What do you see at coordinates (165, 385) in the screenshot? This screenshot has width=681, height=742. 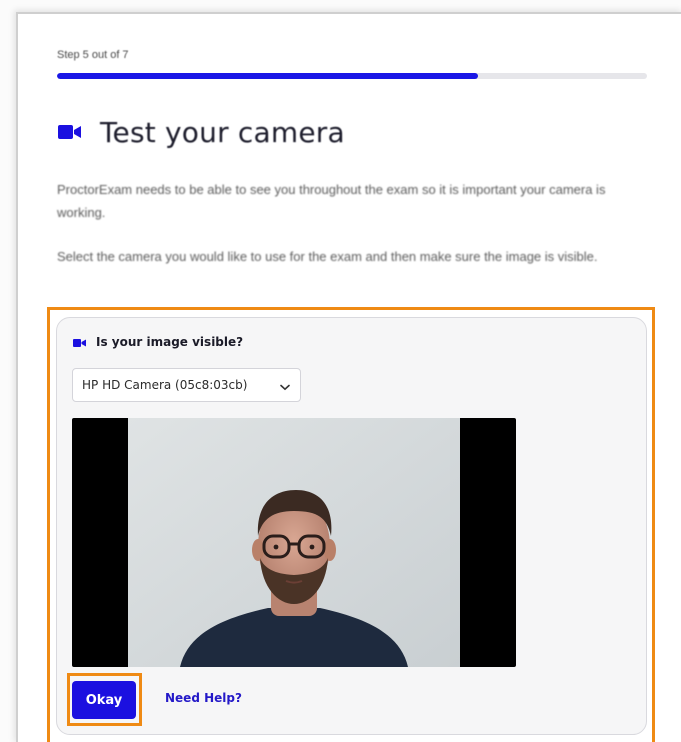 I see `camera-select-value: HP HD Camera (05c8:03cb)` at bounding box center [165, 385].